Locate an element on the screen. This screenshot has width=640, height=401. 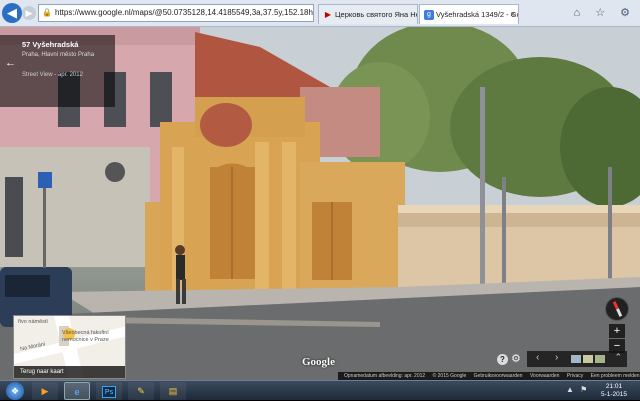
strip-left-arrow-icon: ‹ is located at coordinates (537, 357).